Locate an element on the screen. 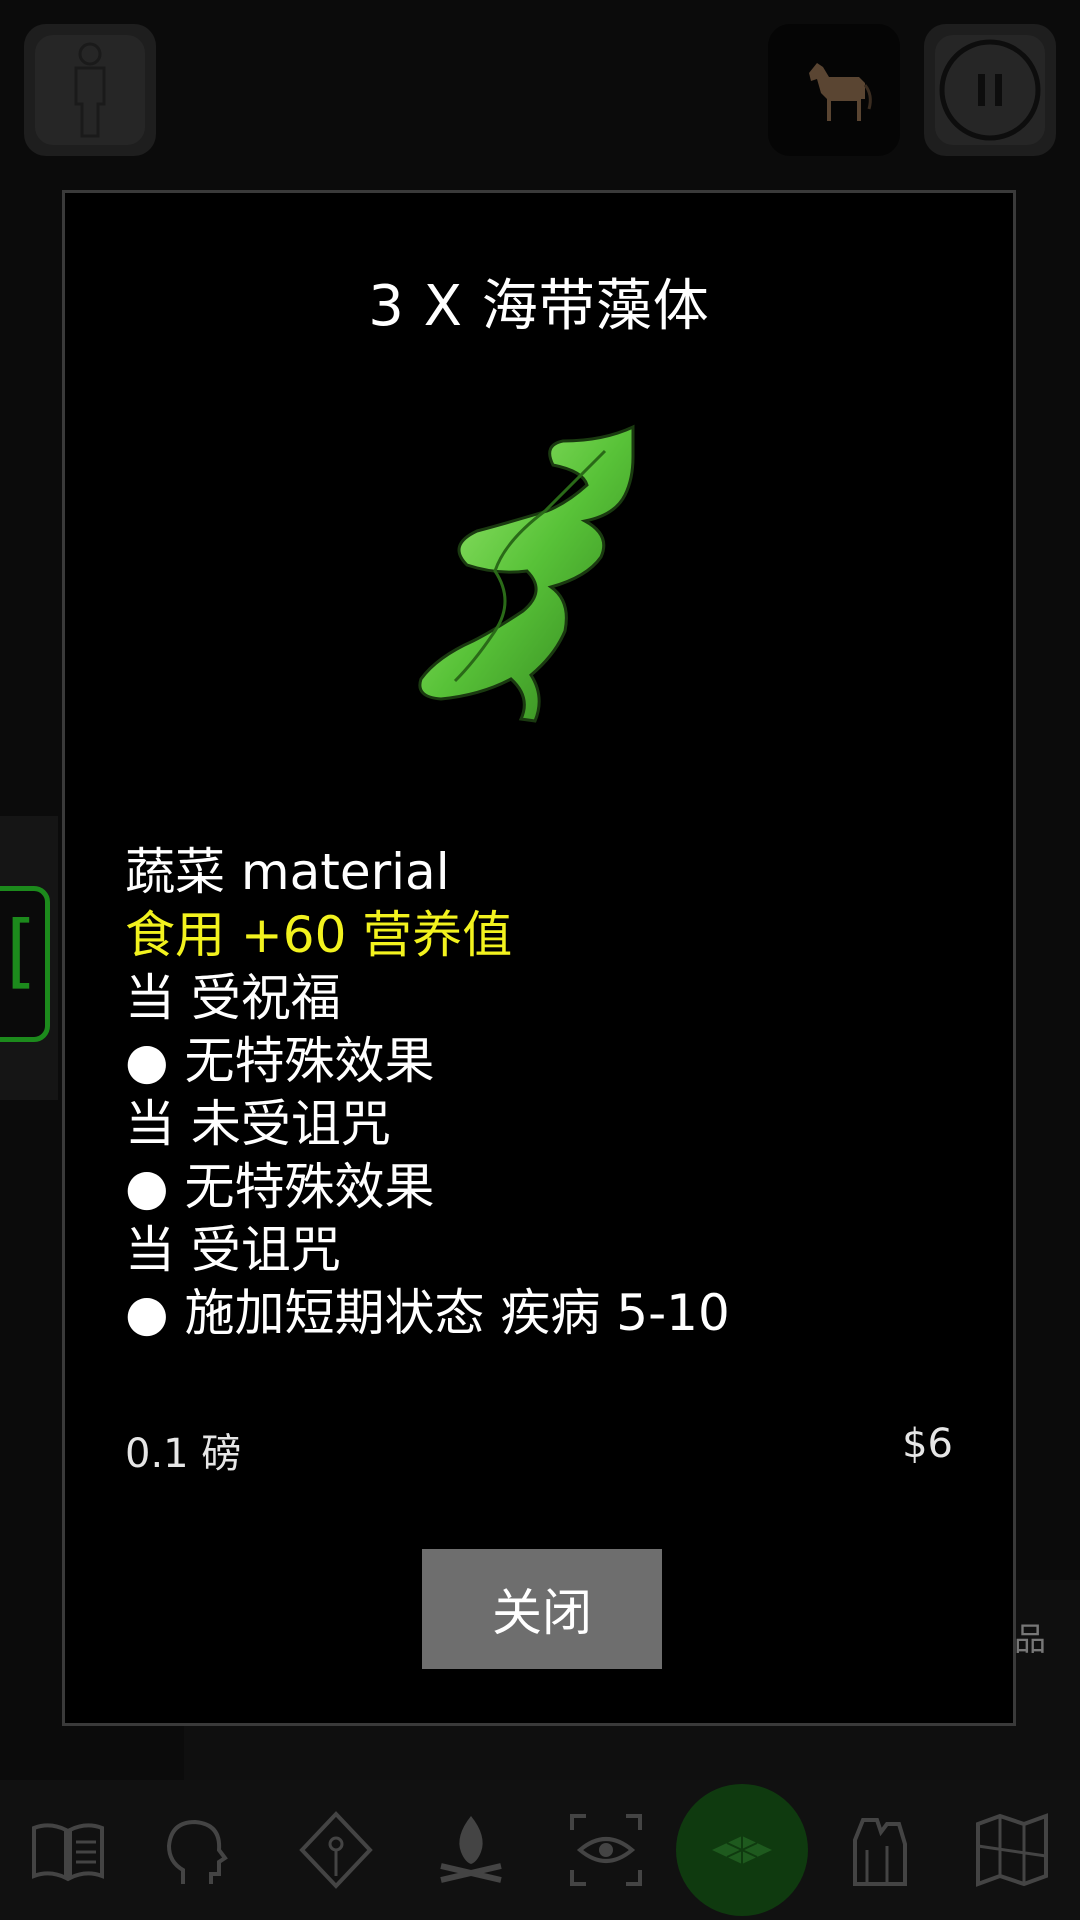  mount-button is located at coordinates (834, 90).